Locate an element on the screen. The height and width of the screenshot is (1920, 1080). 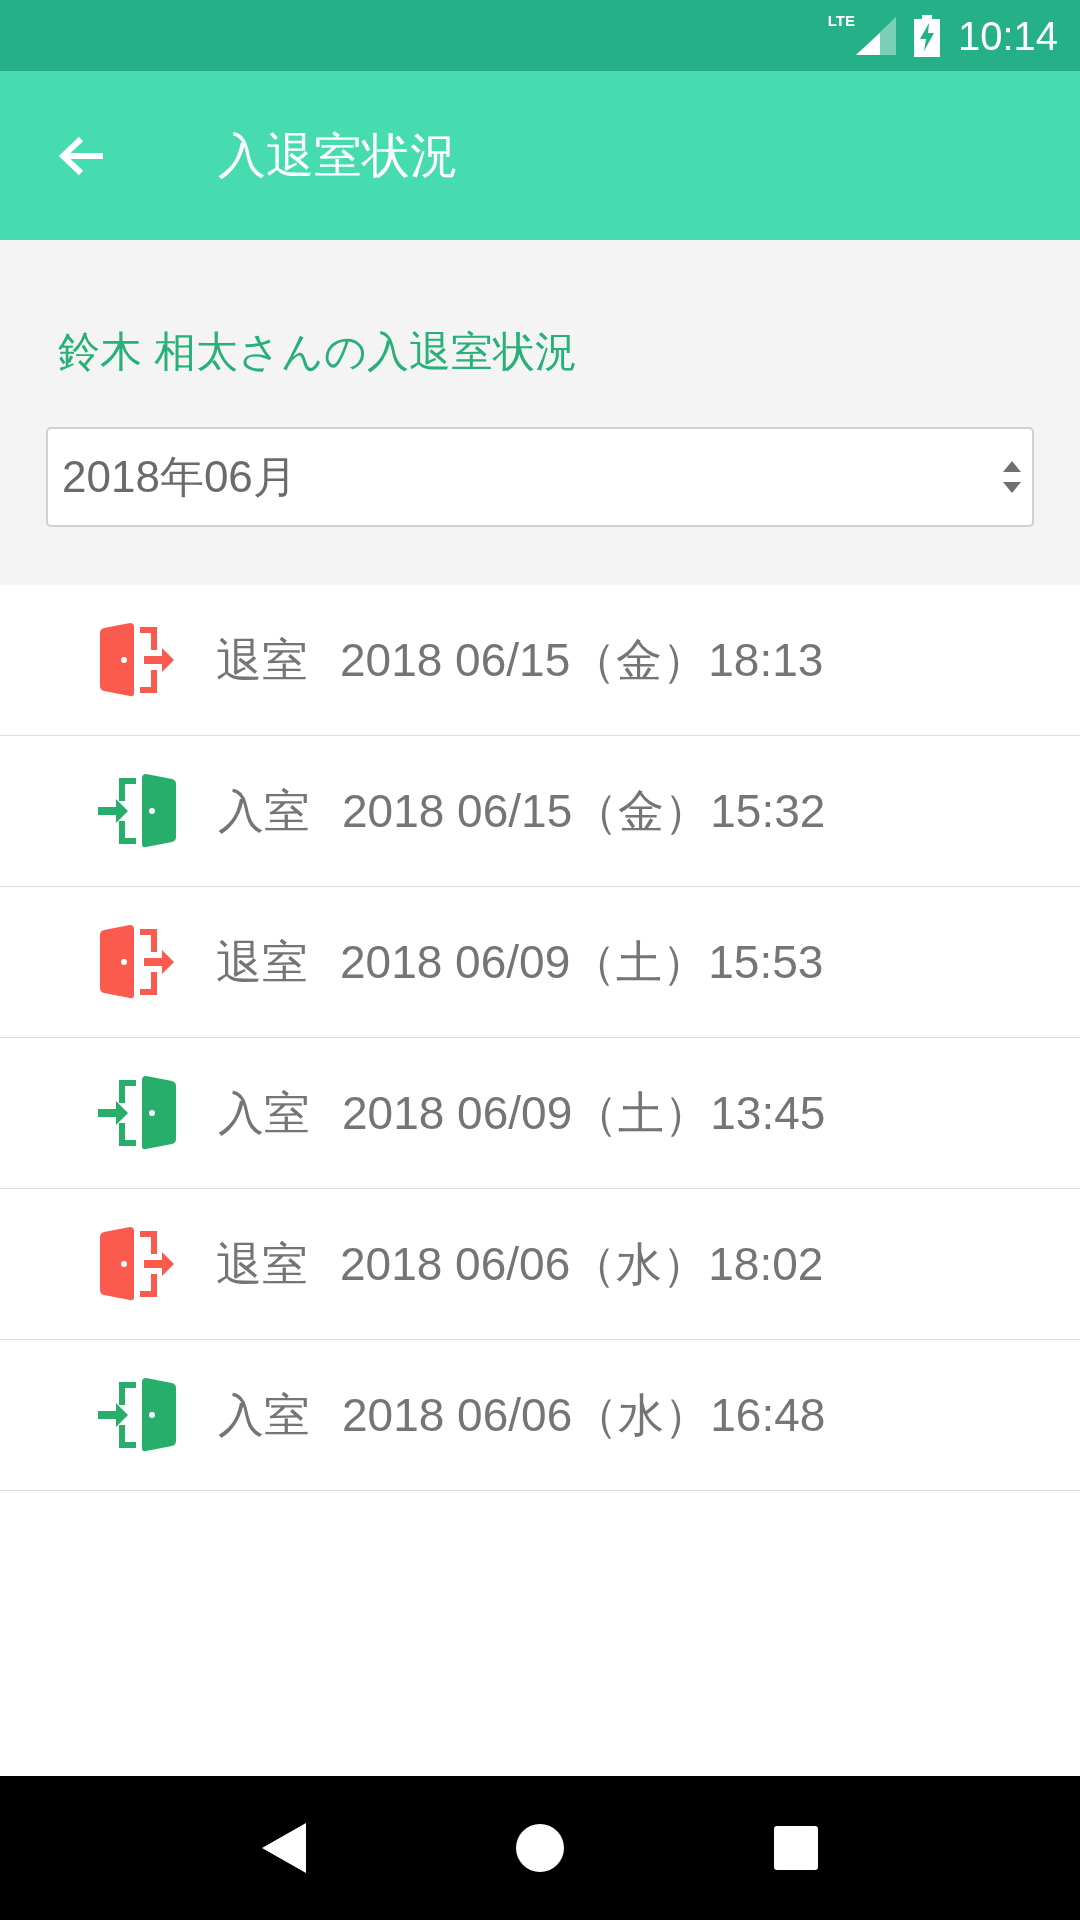
clock: 10:14 is located at coordinates (1007, 36).